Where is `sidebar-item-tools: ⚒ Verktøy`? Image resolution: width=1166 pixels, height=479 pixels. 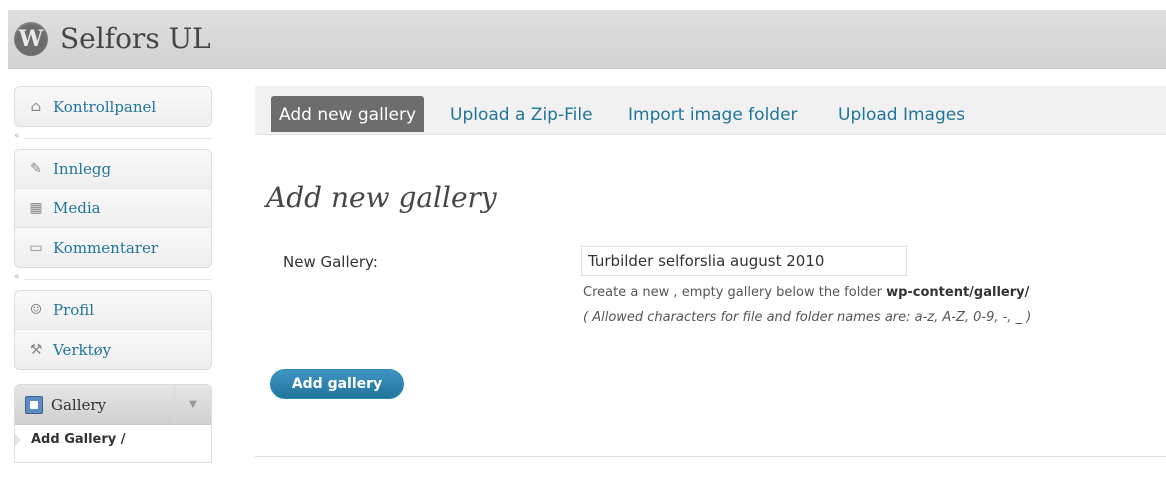
sidebar-item-tools: ⚒ Verktøy is located at coordinates (113, 349).